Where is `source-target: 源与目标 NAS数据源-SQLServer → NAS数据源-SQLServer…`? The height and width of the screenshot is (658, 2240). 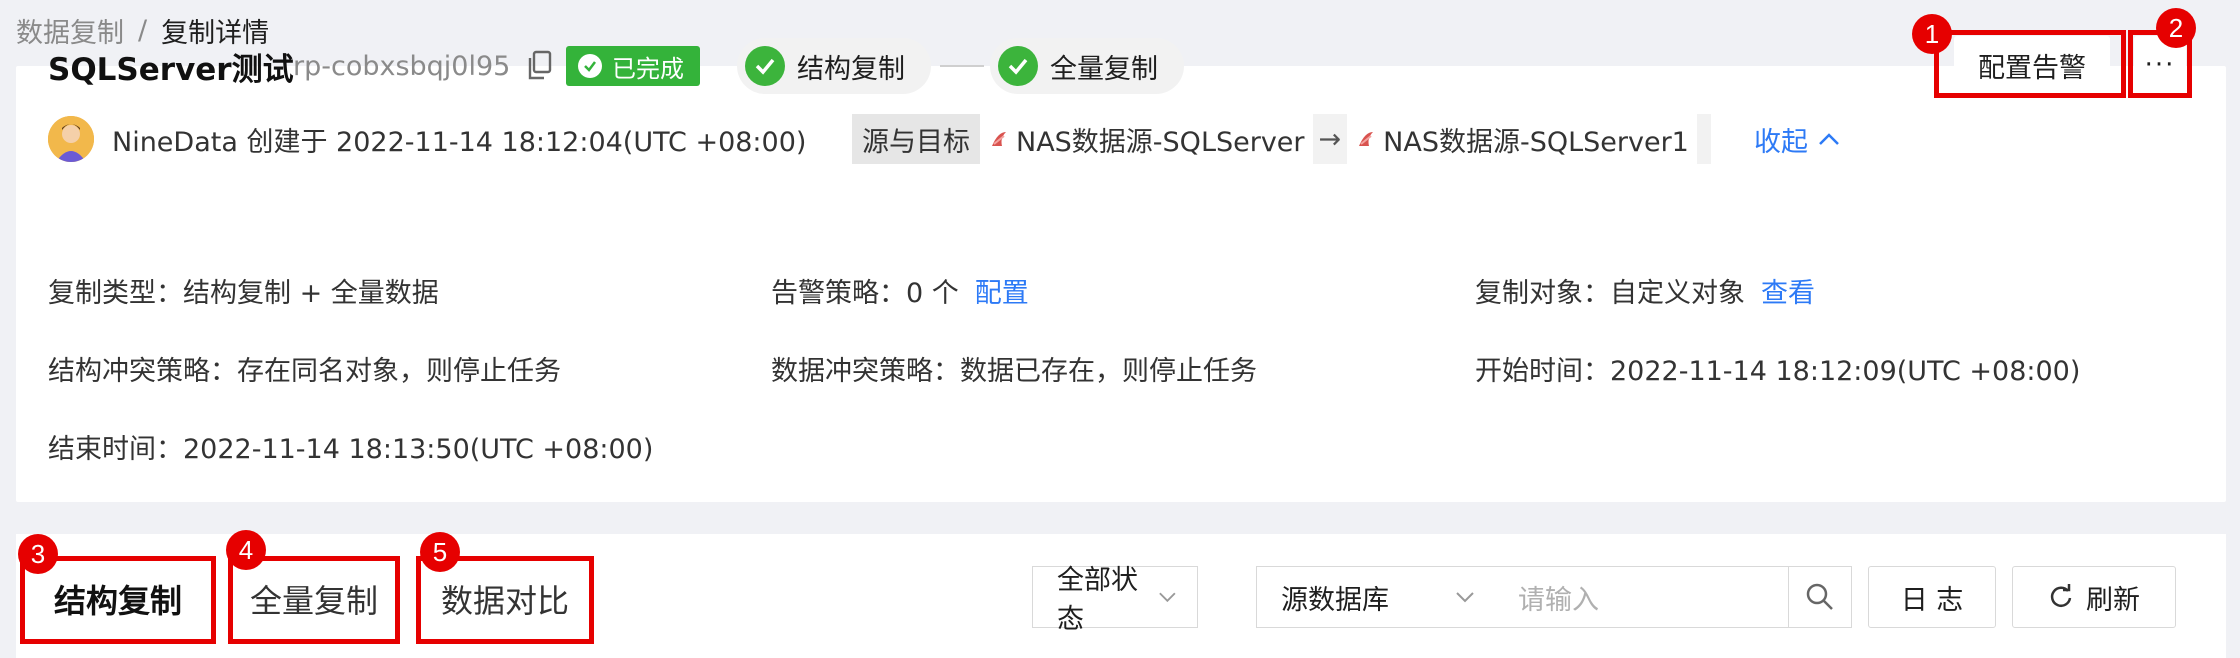
source-target: 源与目标 NAS数据源-SQLServer → NAS数据源-SQLServer… is located at coordinates (1281, 139).